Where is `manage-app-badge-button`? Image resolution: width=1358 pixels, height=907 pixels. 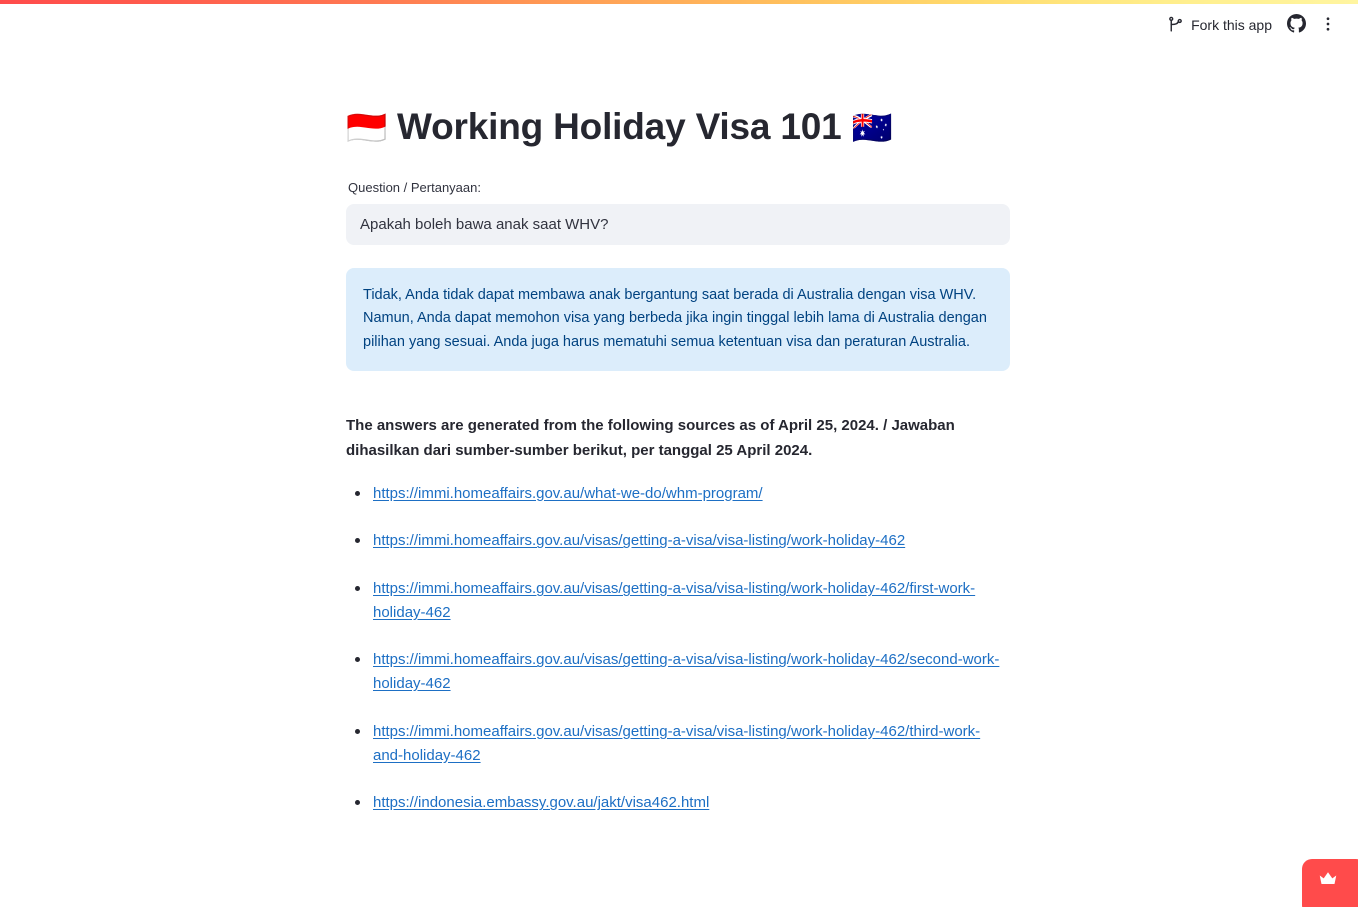
manage-app-badge-button is located at coordinates (1330, 883).